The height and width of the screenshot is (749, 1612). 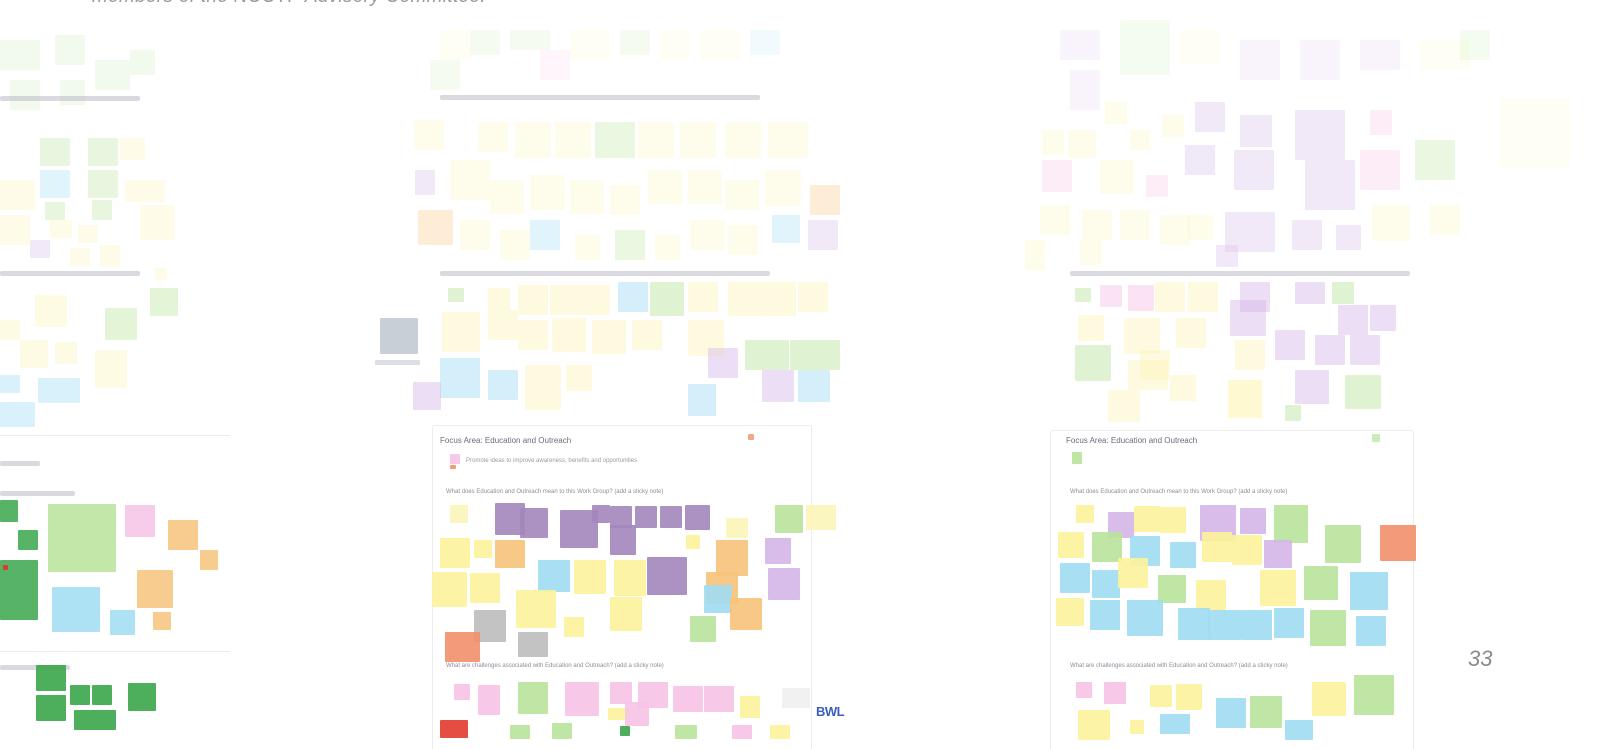 What do you see at coordinates (115, 384) in the screenshot?
I see `whiteboard-left` at bounding box center [115, 384].